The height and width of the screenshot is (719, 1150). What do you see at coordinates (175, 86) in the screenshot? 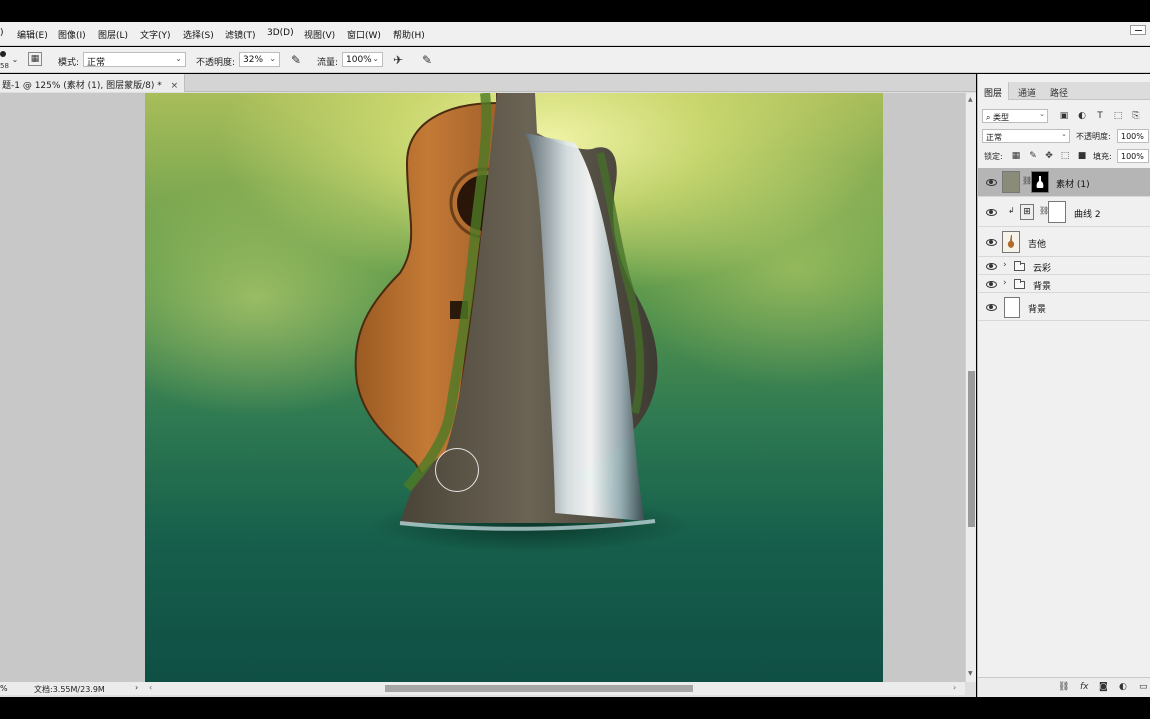
I see `close-icon: ×` at bounding box center [175, 86].